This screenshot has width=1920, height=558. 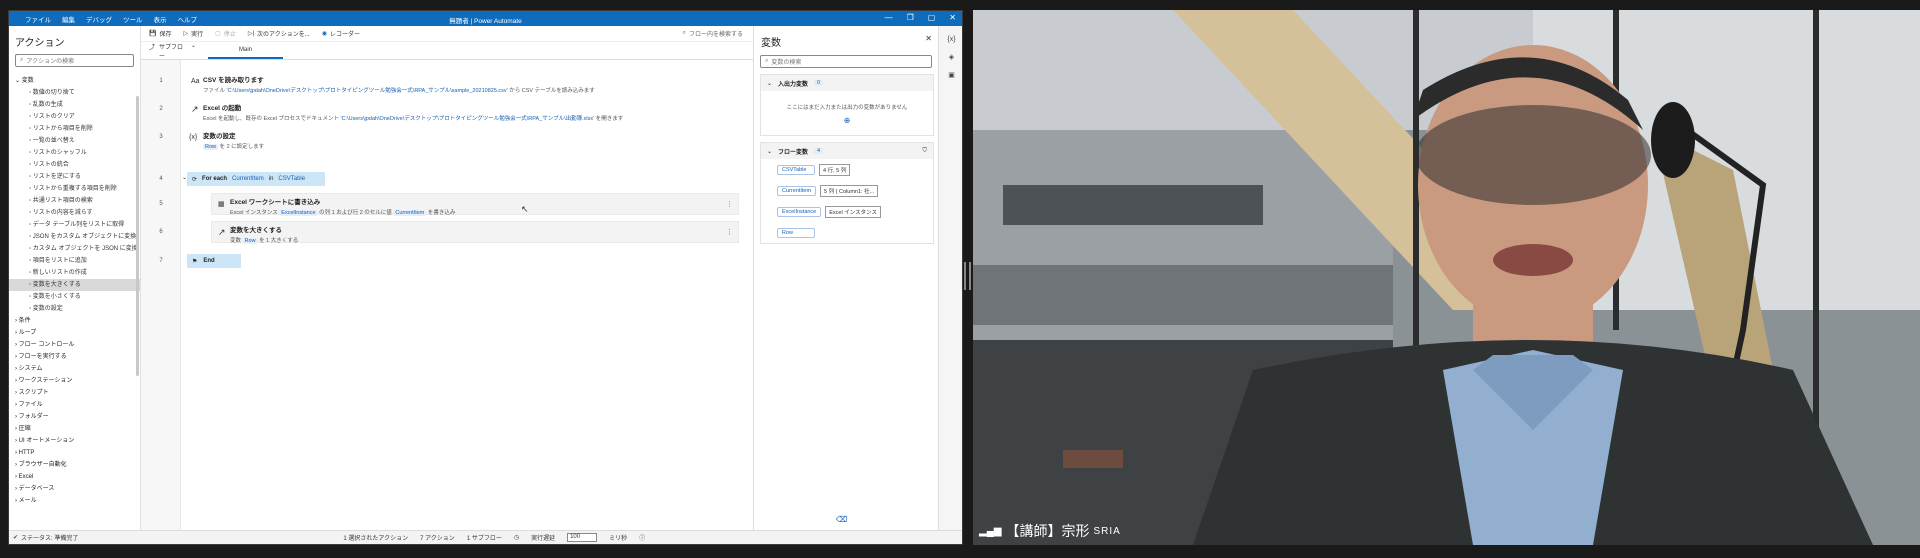 I want to click on action-item: 新しいリストの作成, so click(x=74, y=273).